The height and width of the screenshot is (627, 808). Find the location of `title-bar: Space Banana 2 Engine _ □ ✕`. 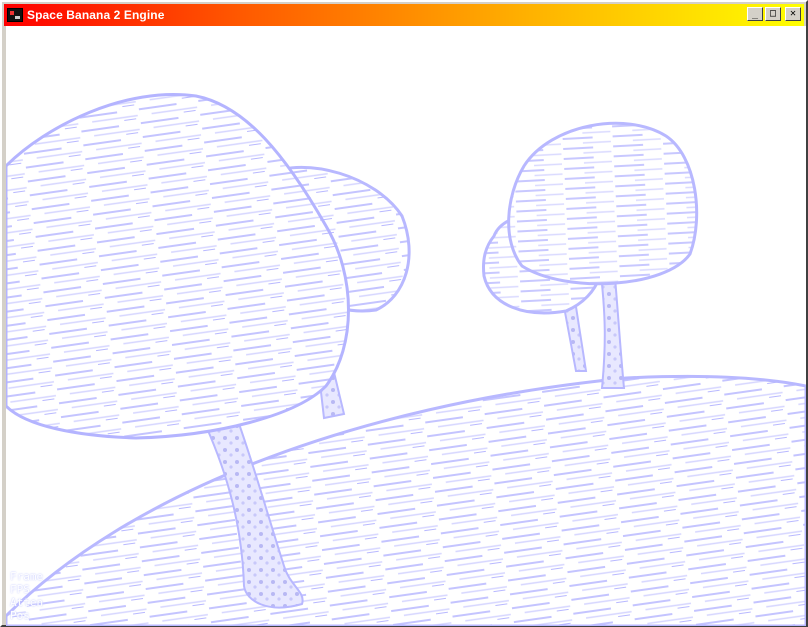

title-bar: Space Banana 2 Engine _ □ ✕ is located at coordinates (404, 15).